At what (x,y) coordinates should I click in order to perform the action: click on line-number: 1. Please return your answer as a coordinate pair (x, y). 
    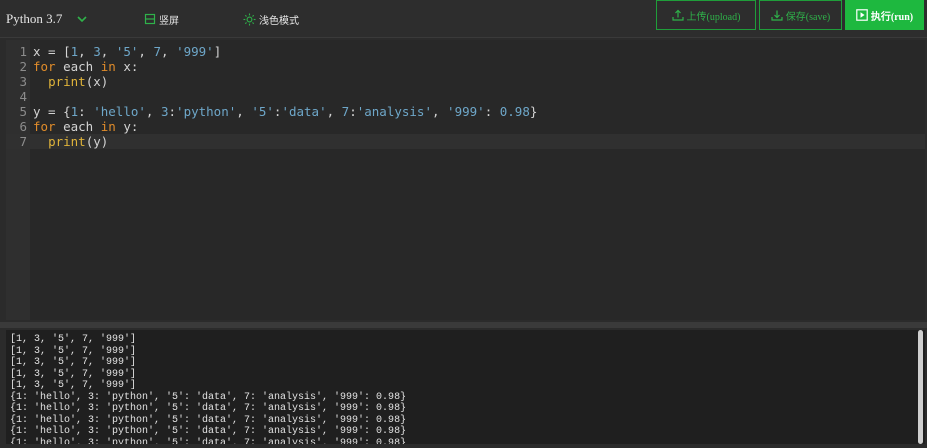
    Looking at the image, I should click on (23, 51).